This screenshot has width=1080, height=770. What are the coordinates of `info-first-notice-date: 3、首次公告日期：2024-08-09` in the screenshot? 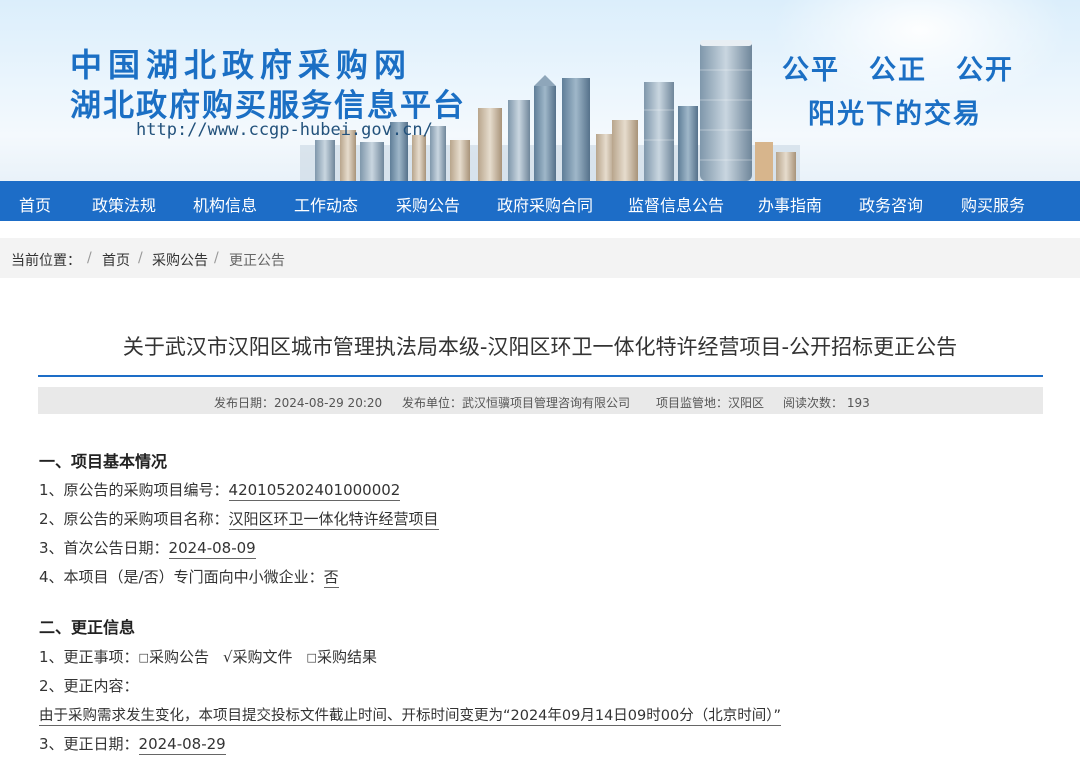 It's located at (147, 548).